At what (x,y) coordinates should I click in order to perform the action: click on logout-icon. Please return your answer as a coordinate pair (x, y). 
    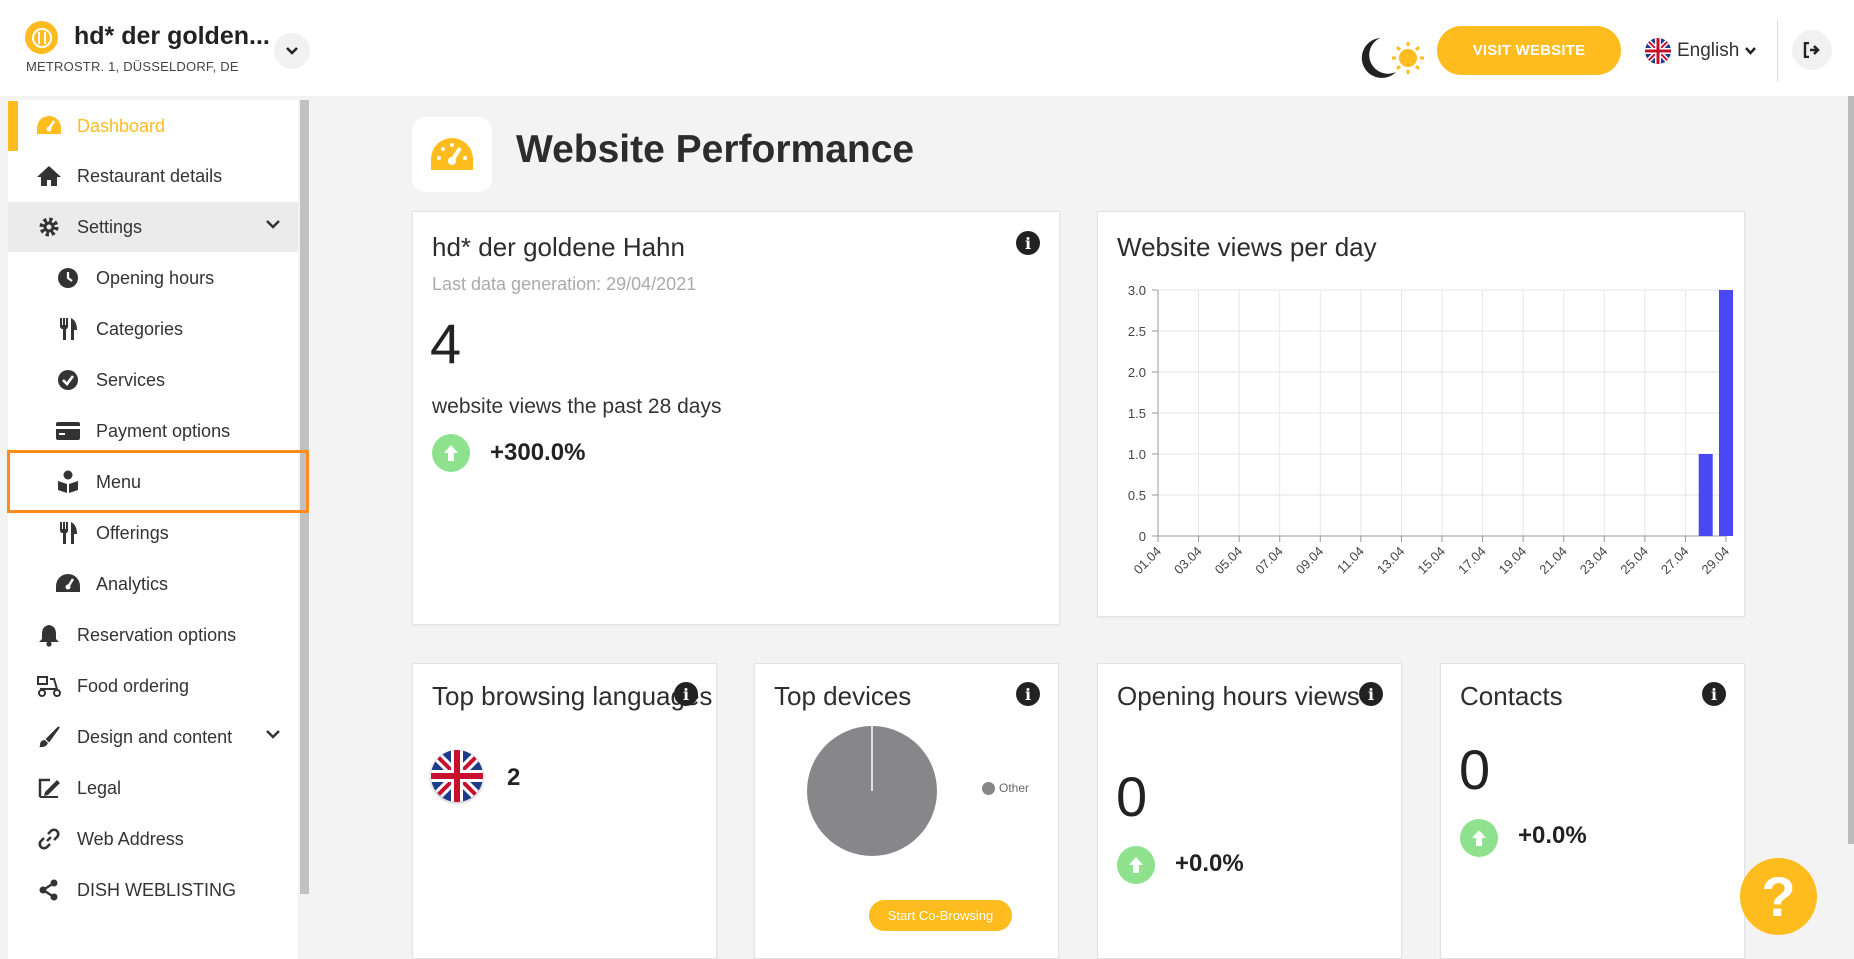
    Looking at the image, I should click on (1811, 50).